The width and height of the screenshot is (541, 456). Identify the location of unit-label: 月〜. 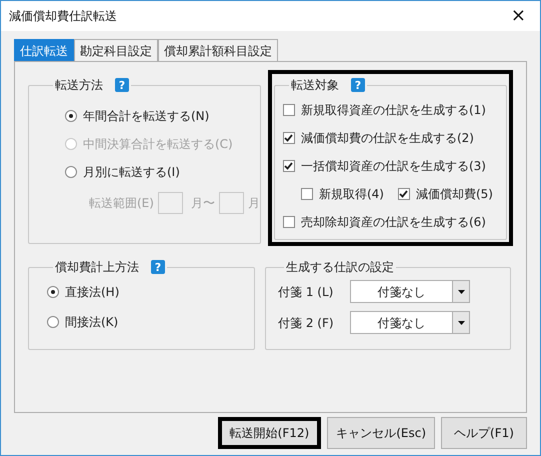
(202, 203).